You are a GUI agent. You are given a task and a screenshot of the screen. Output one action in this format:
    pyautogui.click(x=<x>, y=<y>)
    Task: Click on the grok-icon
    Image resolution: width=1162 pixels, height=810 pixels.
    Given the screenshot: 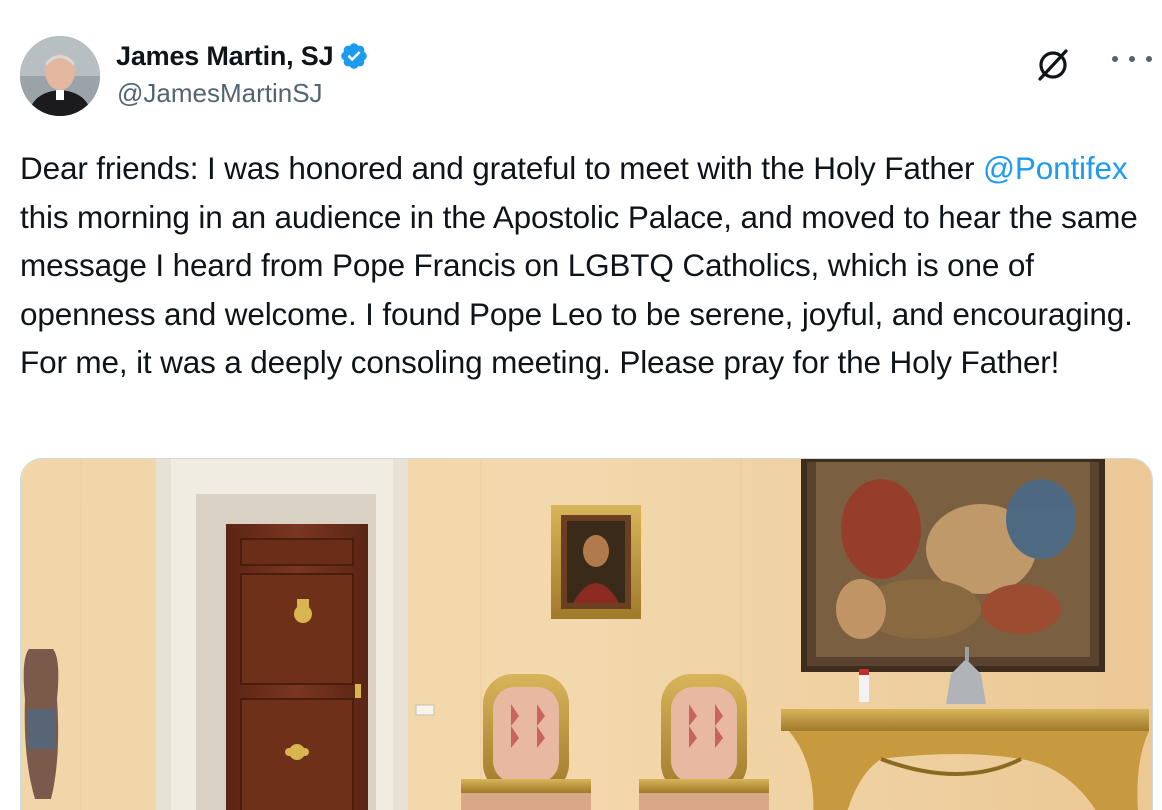 What is the action you would take?
    pyautogui.click(x=1053, y=64)
    